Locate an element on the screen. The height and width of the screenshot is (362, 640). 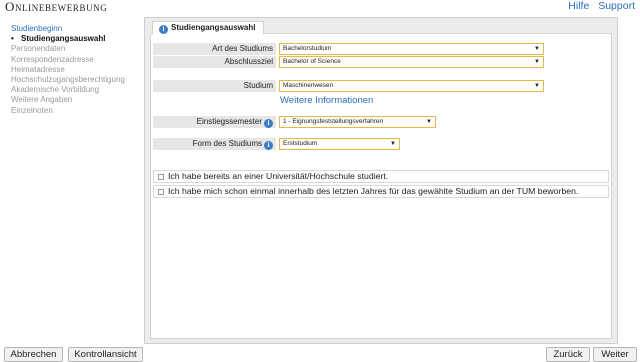
studium-row: Studium Maschinenwesen ▼ is located at coordinates (353, 86).